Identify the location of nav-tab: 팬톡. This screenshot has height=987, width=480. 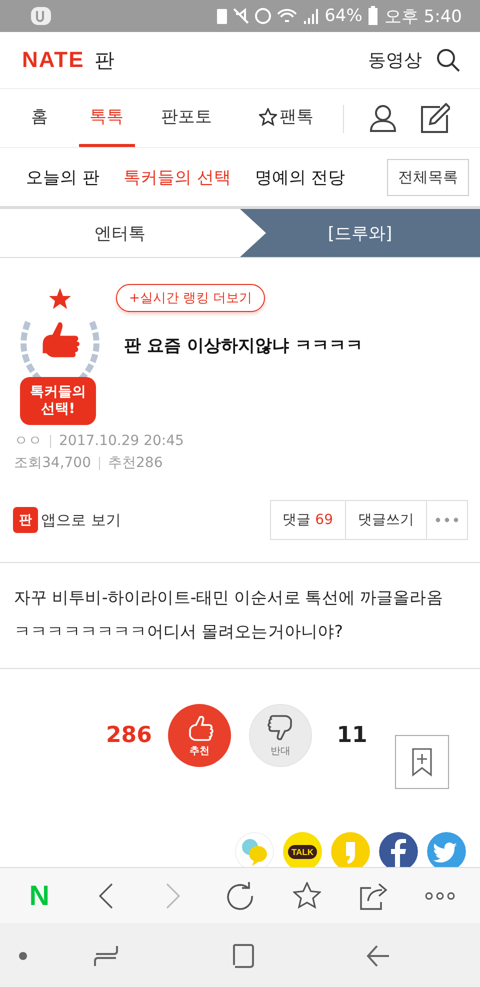
(287, 118).